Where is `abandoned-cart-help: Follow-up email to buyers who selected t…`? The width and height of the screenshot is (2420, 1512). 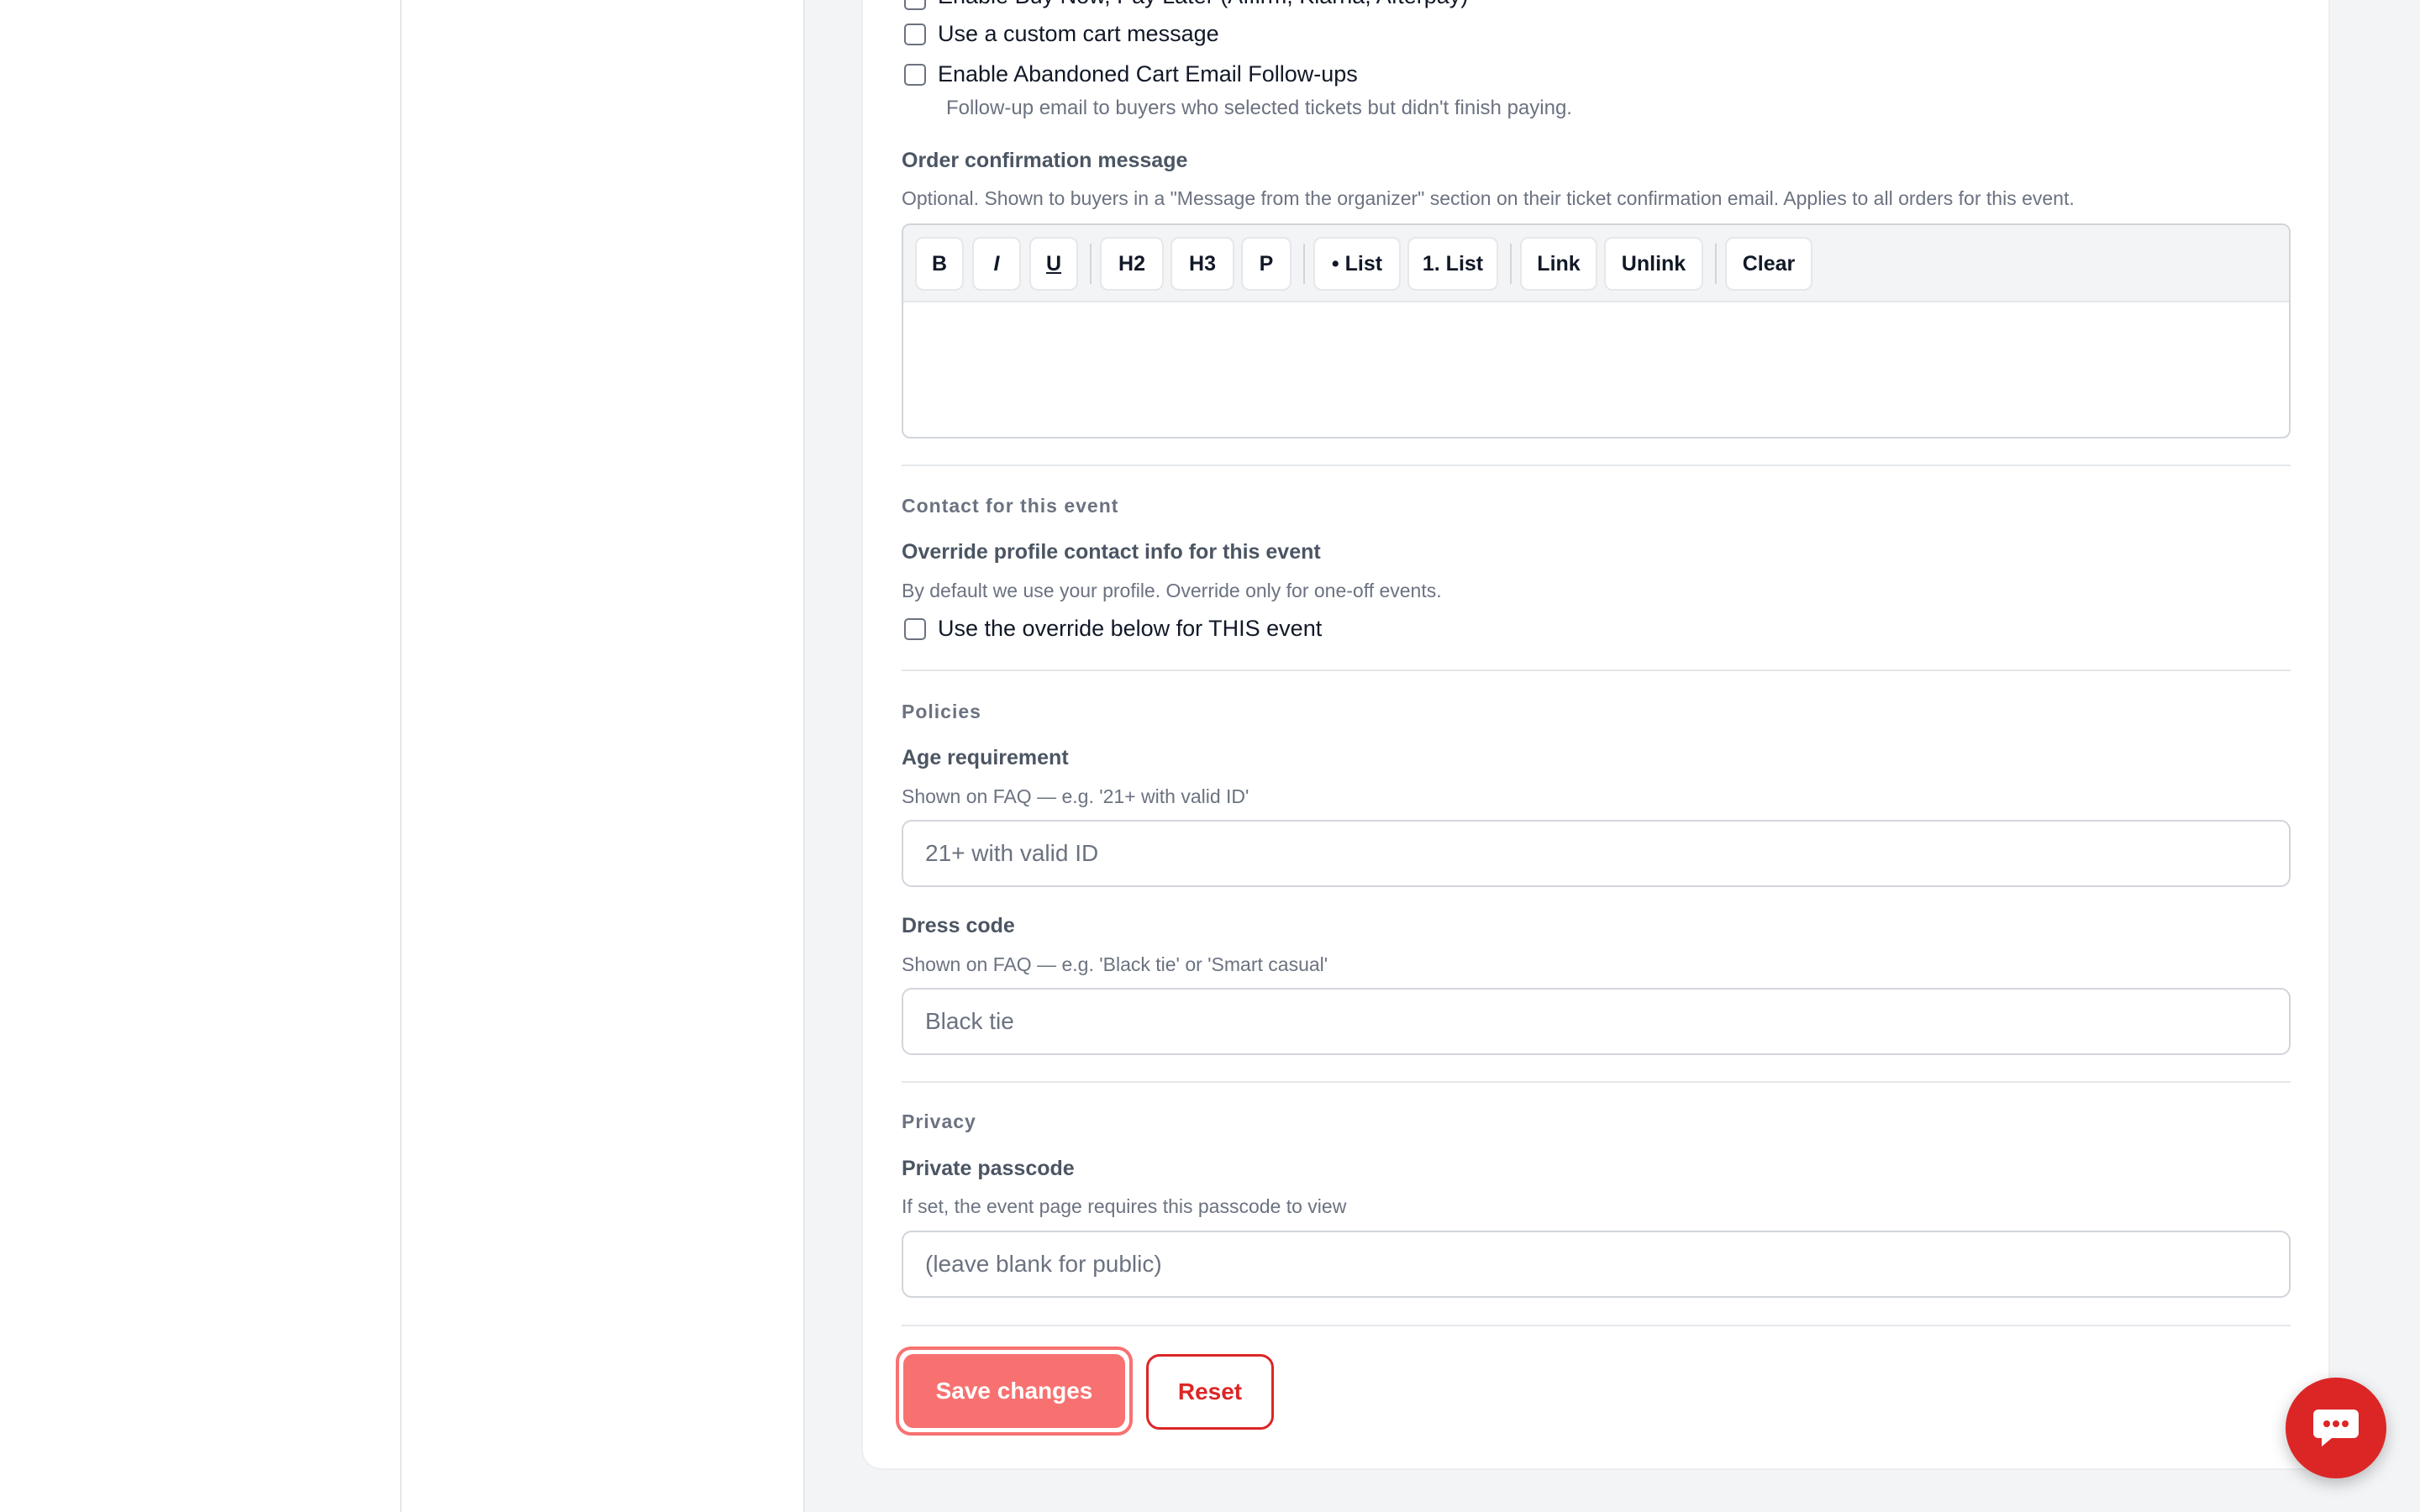
abandoned-cart-help: Follow-up email to buyers who selected t… is located at coordinates (1259, 108).